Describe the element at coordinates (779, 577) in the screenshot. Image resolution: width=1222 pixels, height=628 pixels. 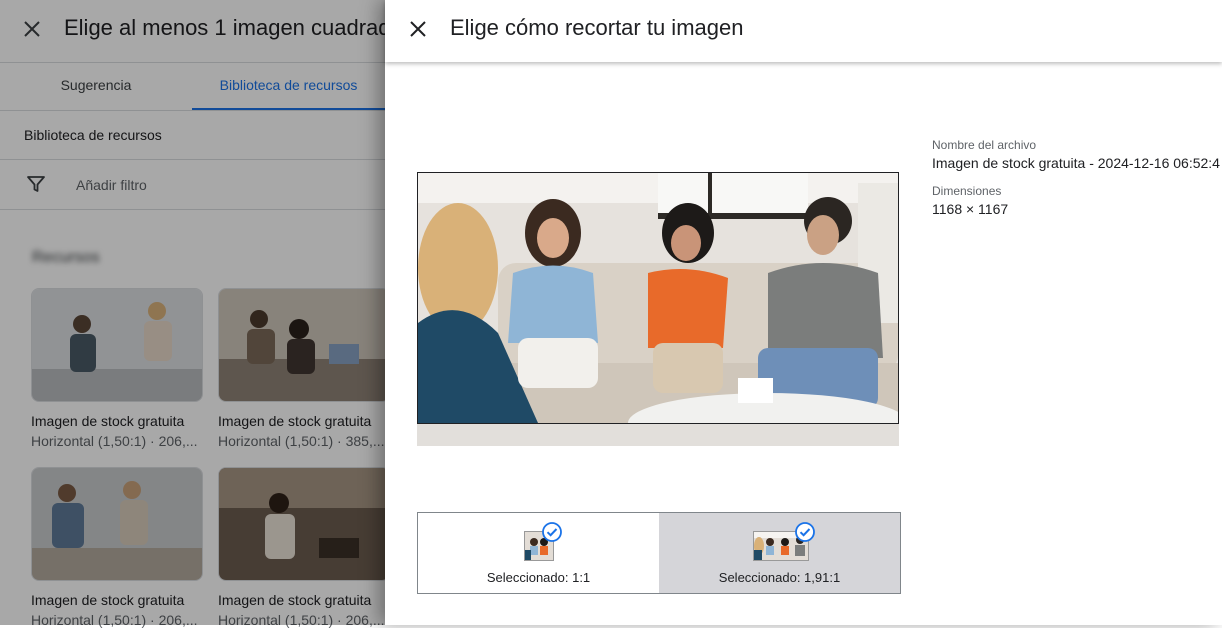
I see `crop-option-caption: Seleccionado: 1,91:1` at that location.